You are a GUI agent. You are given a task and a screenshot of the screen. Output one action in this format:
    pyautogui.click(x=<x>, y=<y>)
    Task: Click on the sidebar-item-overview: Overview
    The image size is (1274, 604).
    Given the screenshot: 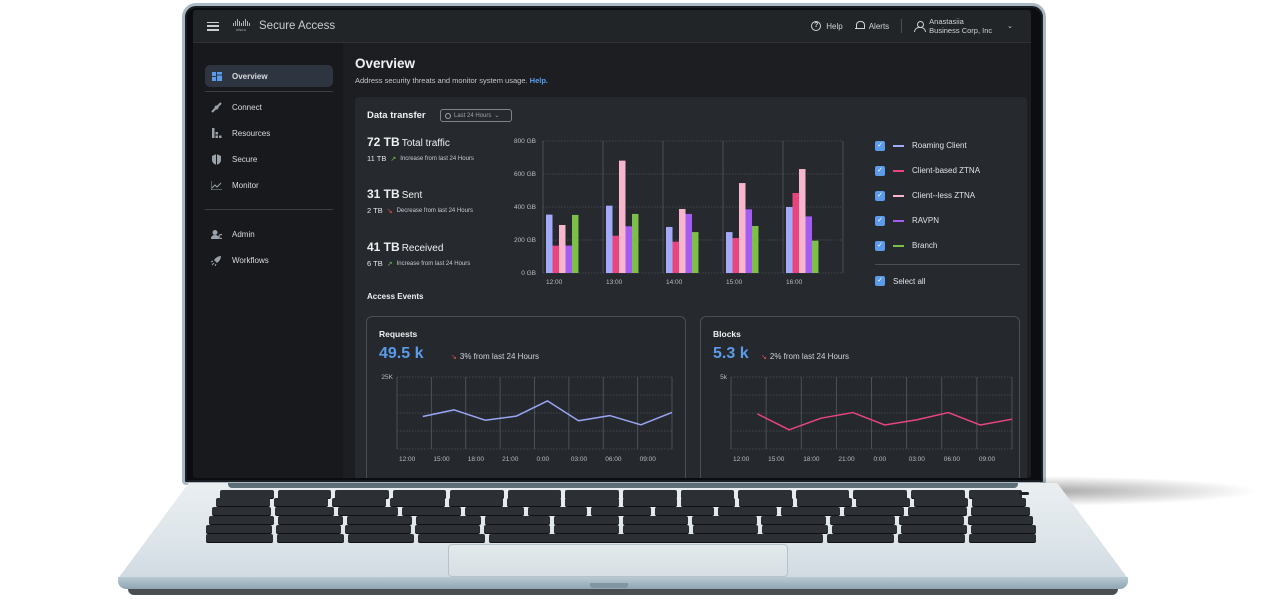 What is the action you would take?
    pyautogui.click(x=269, y=76)
    